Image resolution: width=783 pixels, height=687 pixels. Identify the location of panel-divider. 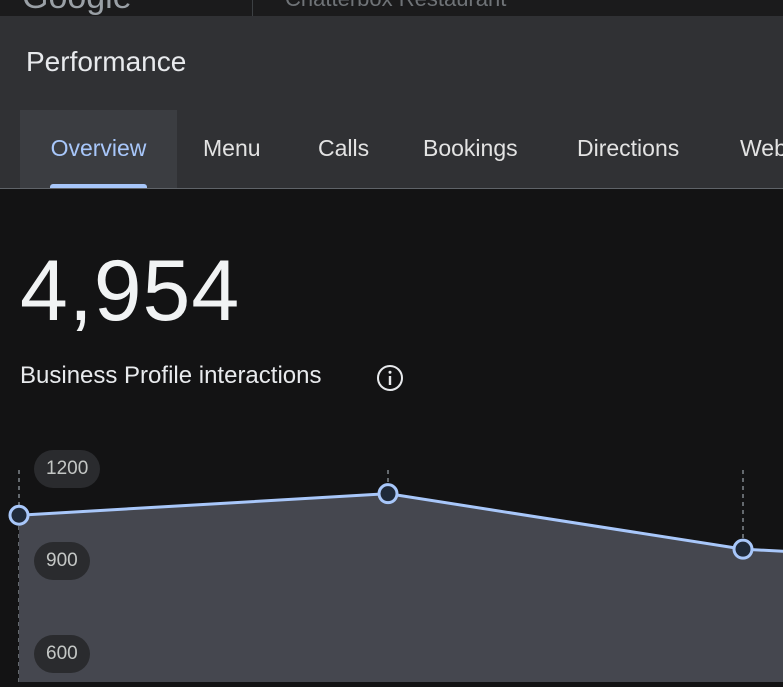
(391, 188).